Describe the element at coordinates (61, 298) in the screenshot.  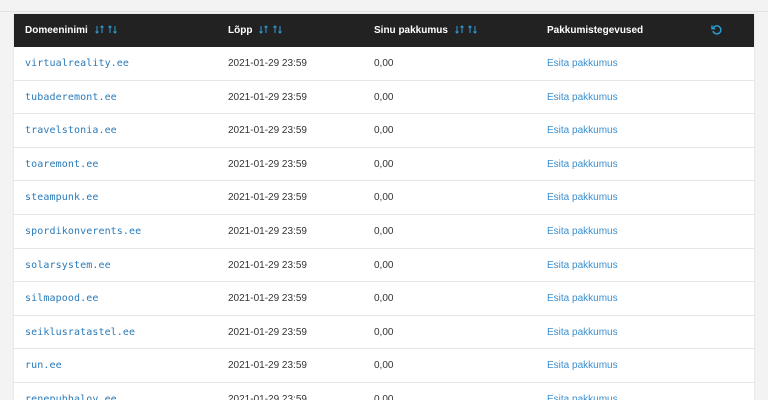
I see `domain-link: silmapood.ee` at that location.